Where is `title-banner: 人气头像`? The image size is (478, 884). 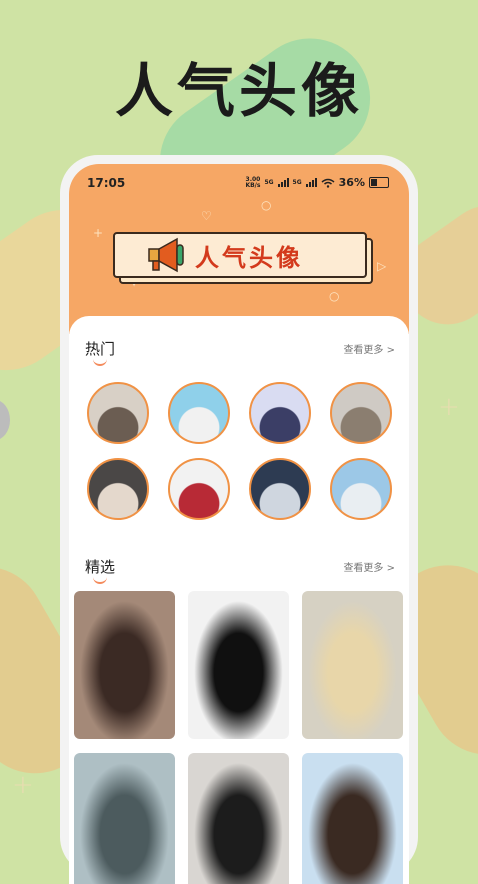 title-banner: 人气头像 is located at coordinates (243, 258).